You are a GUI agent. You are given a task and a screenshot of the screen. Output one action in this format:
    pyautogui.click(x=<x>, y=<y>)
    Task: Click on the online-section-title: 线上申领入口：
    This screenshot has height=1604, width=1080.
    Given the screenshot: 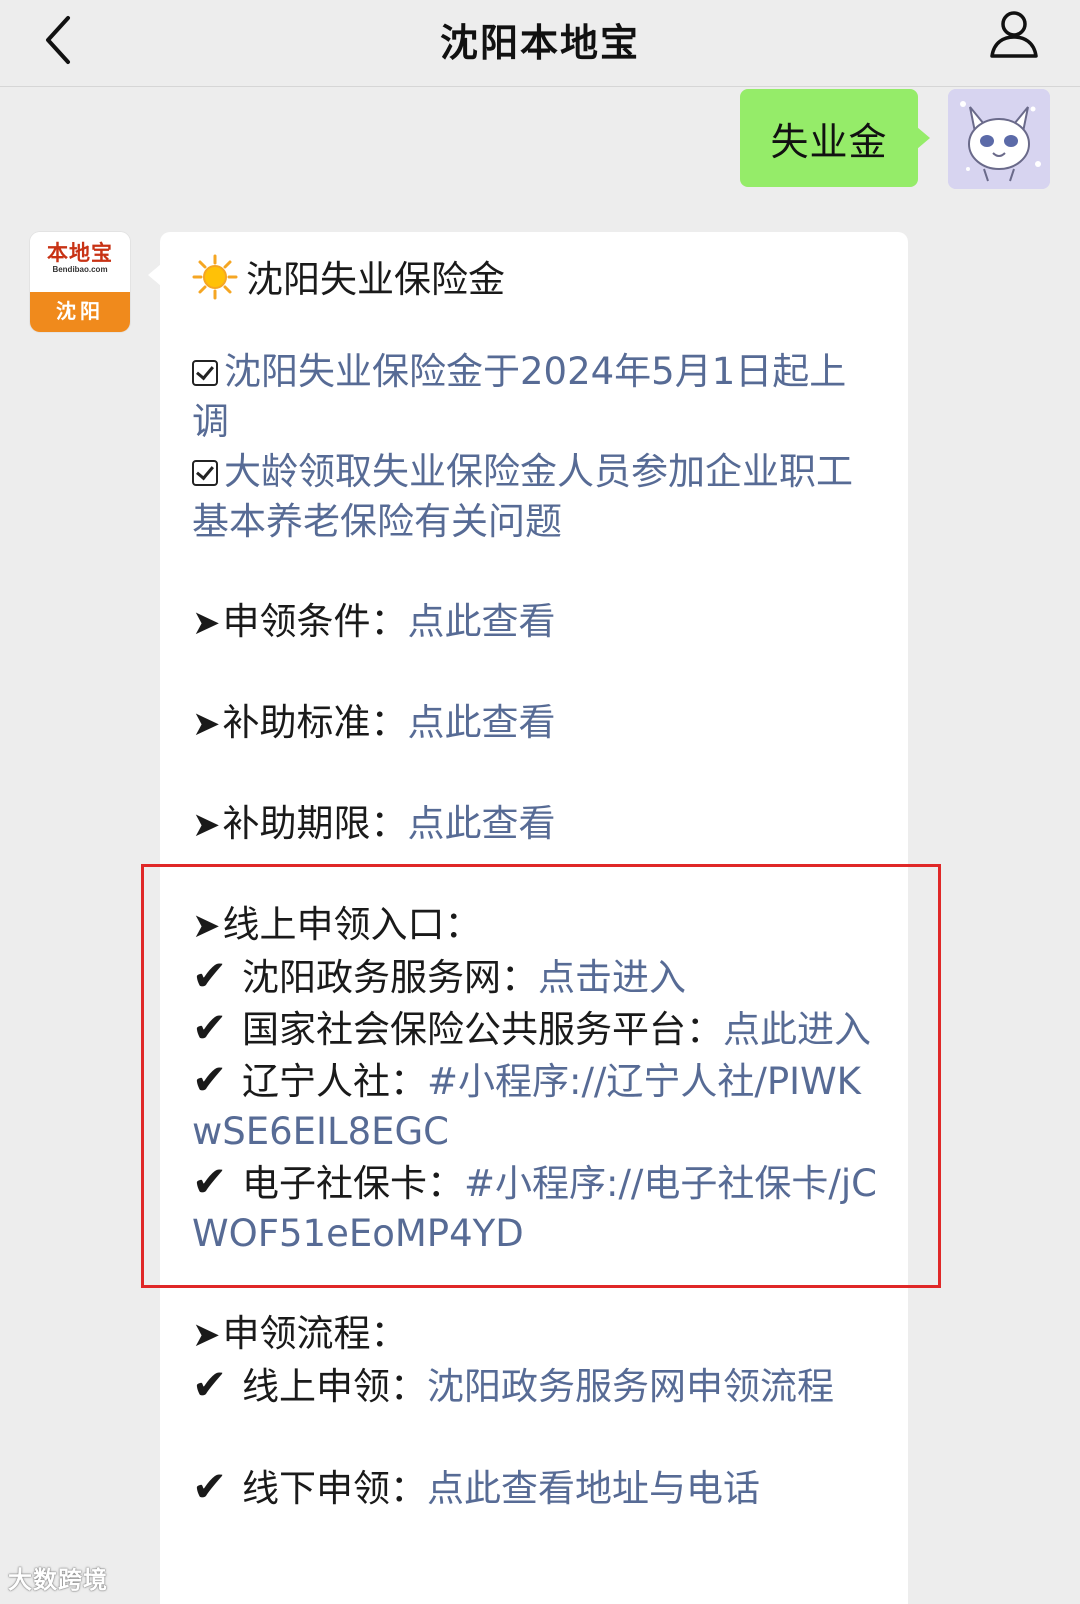 What is the action you would take?
    pyautogui.click(x=352, y=924)
    